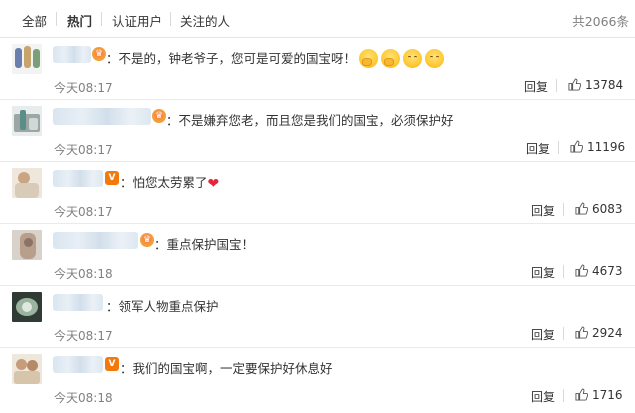 This screenshot has height=413, width=635. What do you see at coordinates (231, 58) in the screenshot?
I see `comment-text-body: ：不是的，钟老爷子，您可是可爱的国宝呀！` at bounding box center [231, 58].